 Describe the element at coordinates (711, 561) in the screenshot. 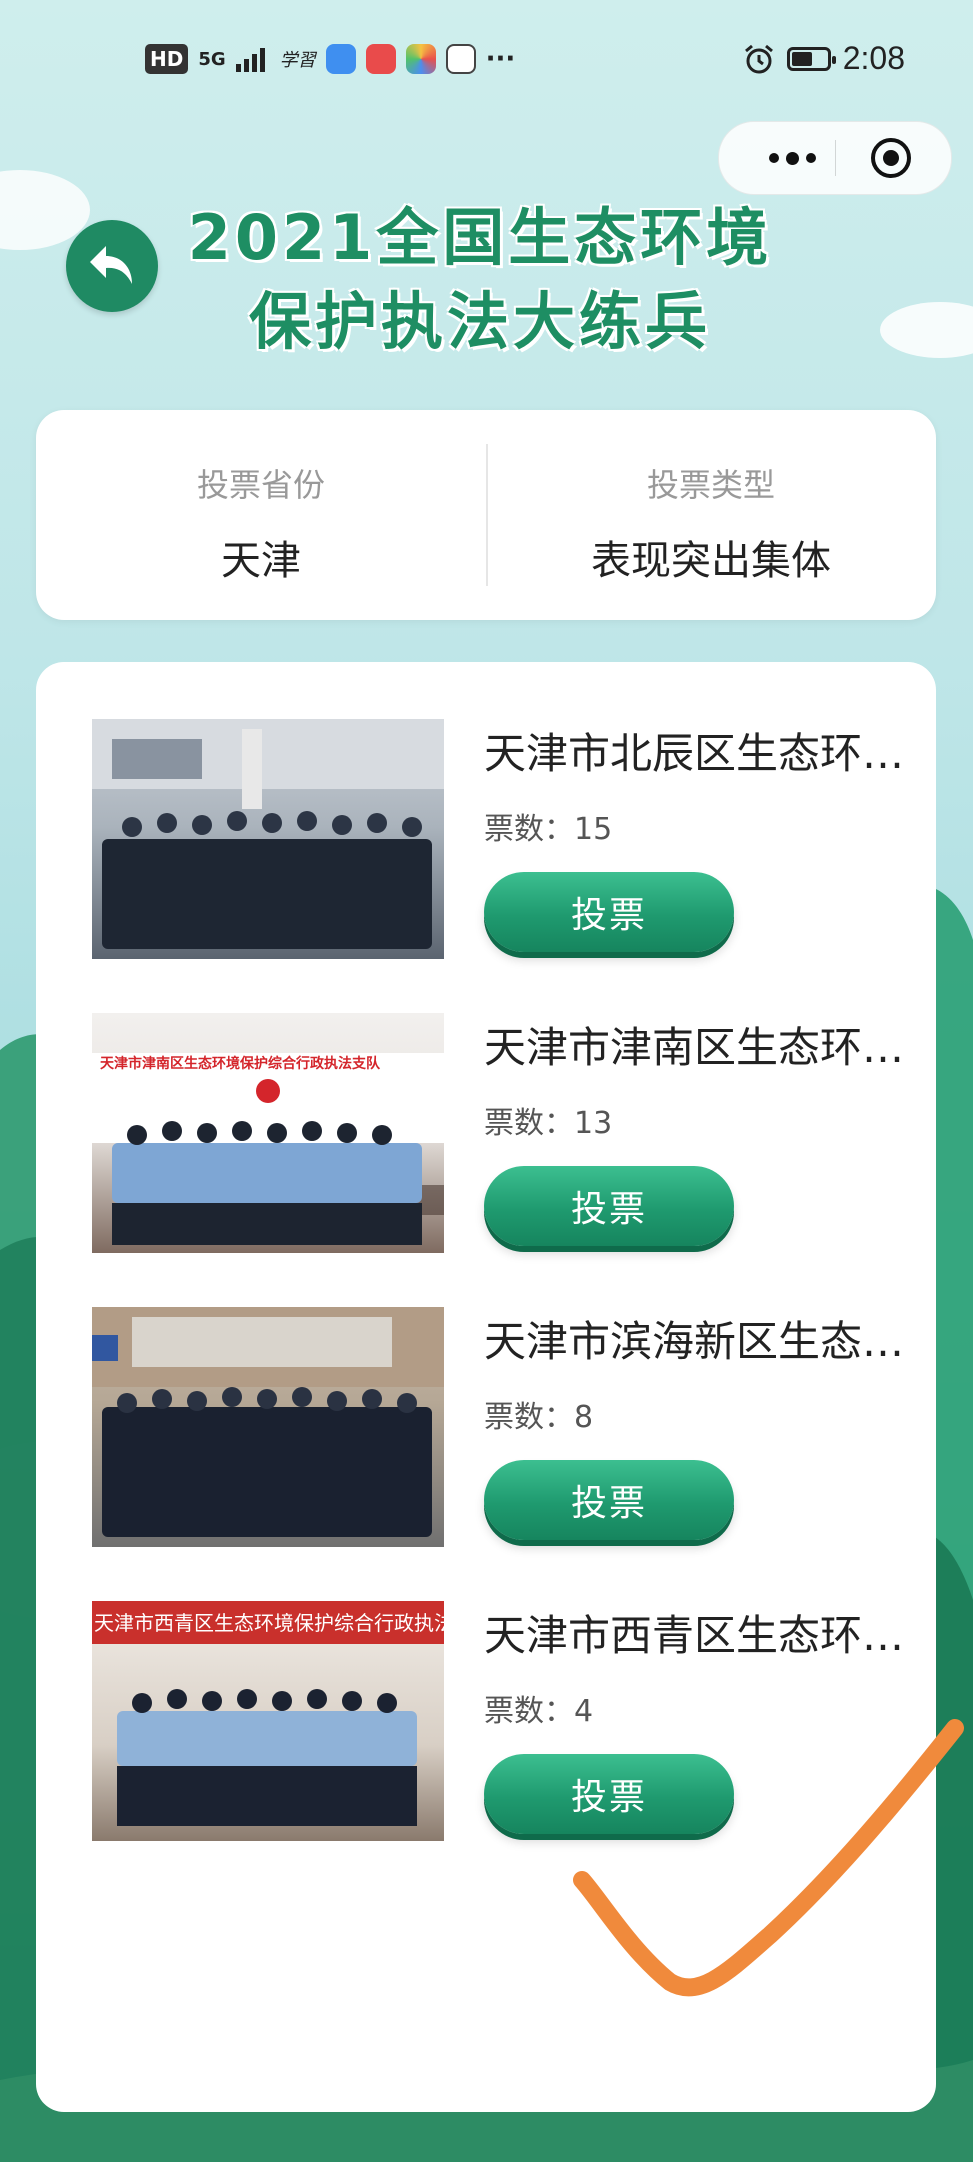

I see `type-value: 表现突出集体` at that location.